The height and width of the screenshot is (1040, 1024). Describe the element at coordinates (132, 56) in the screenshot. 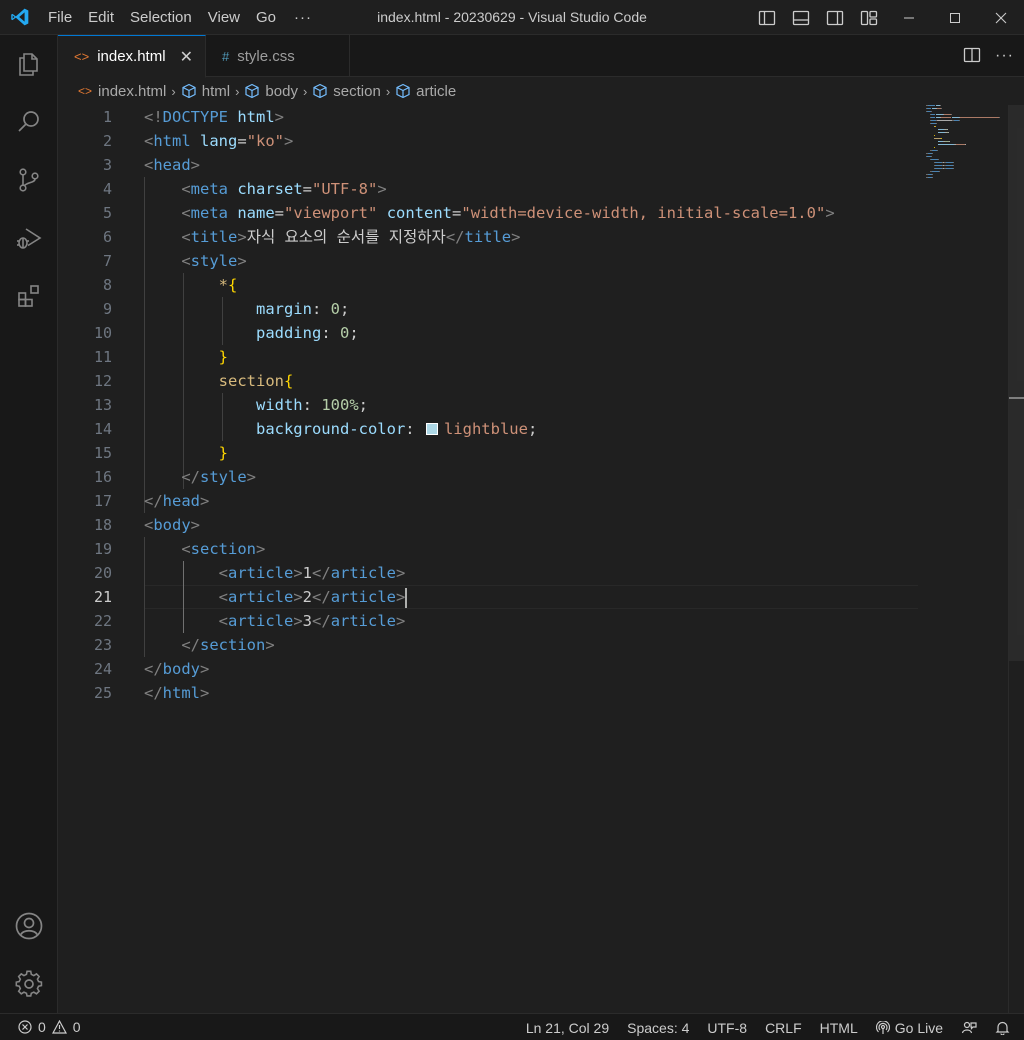

I see `tab-index-html: <> index.html ✕` at that location.